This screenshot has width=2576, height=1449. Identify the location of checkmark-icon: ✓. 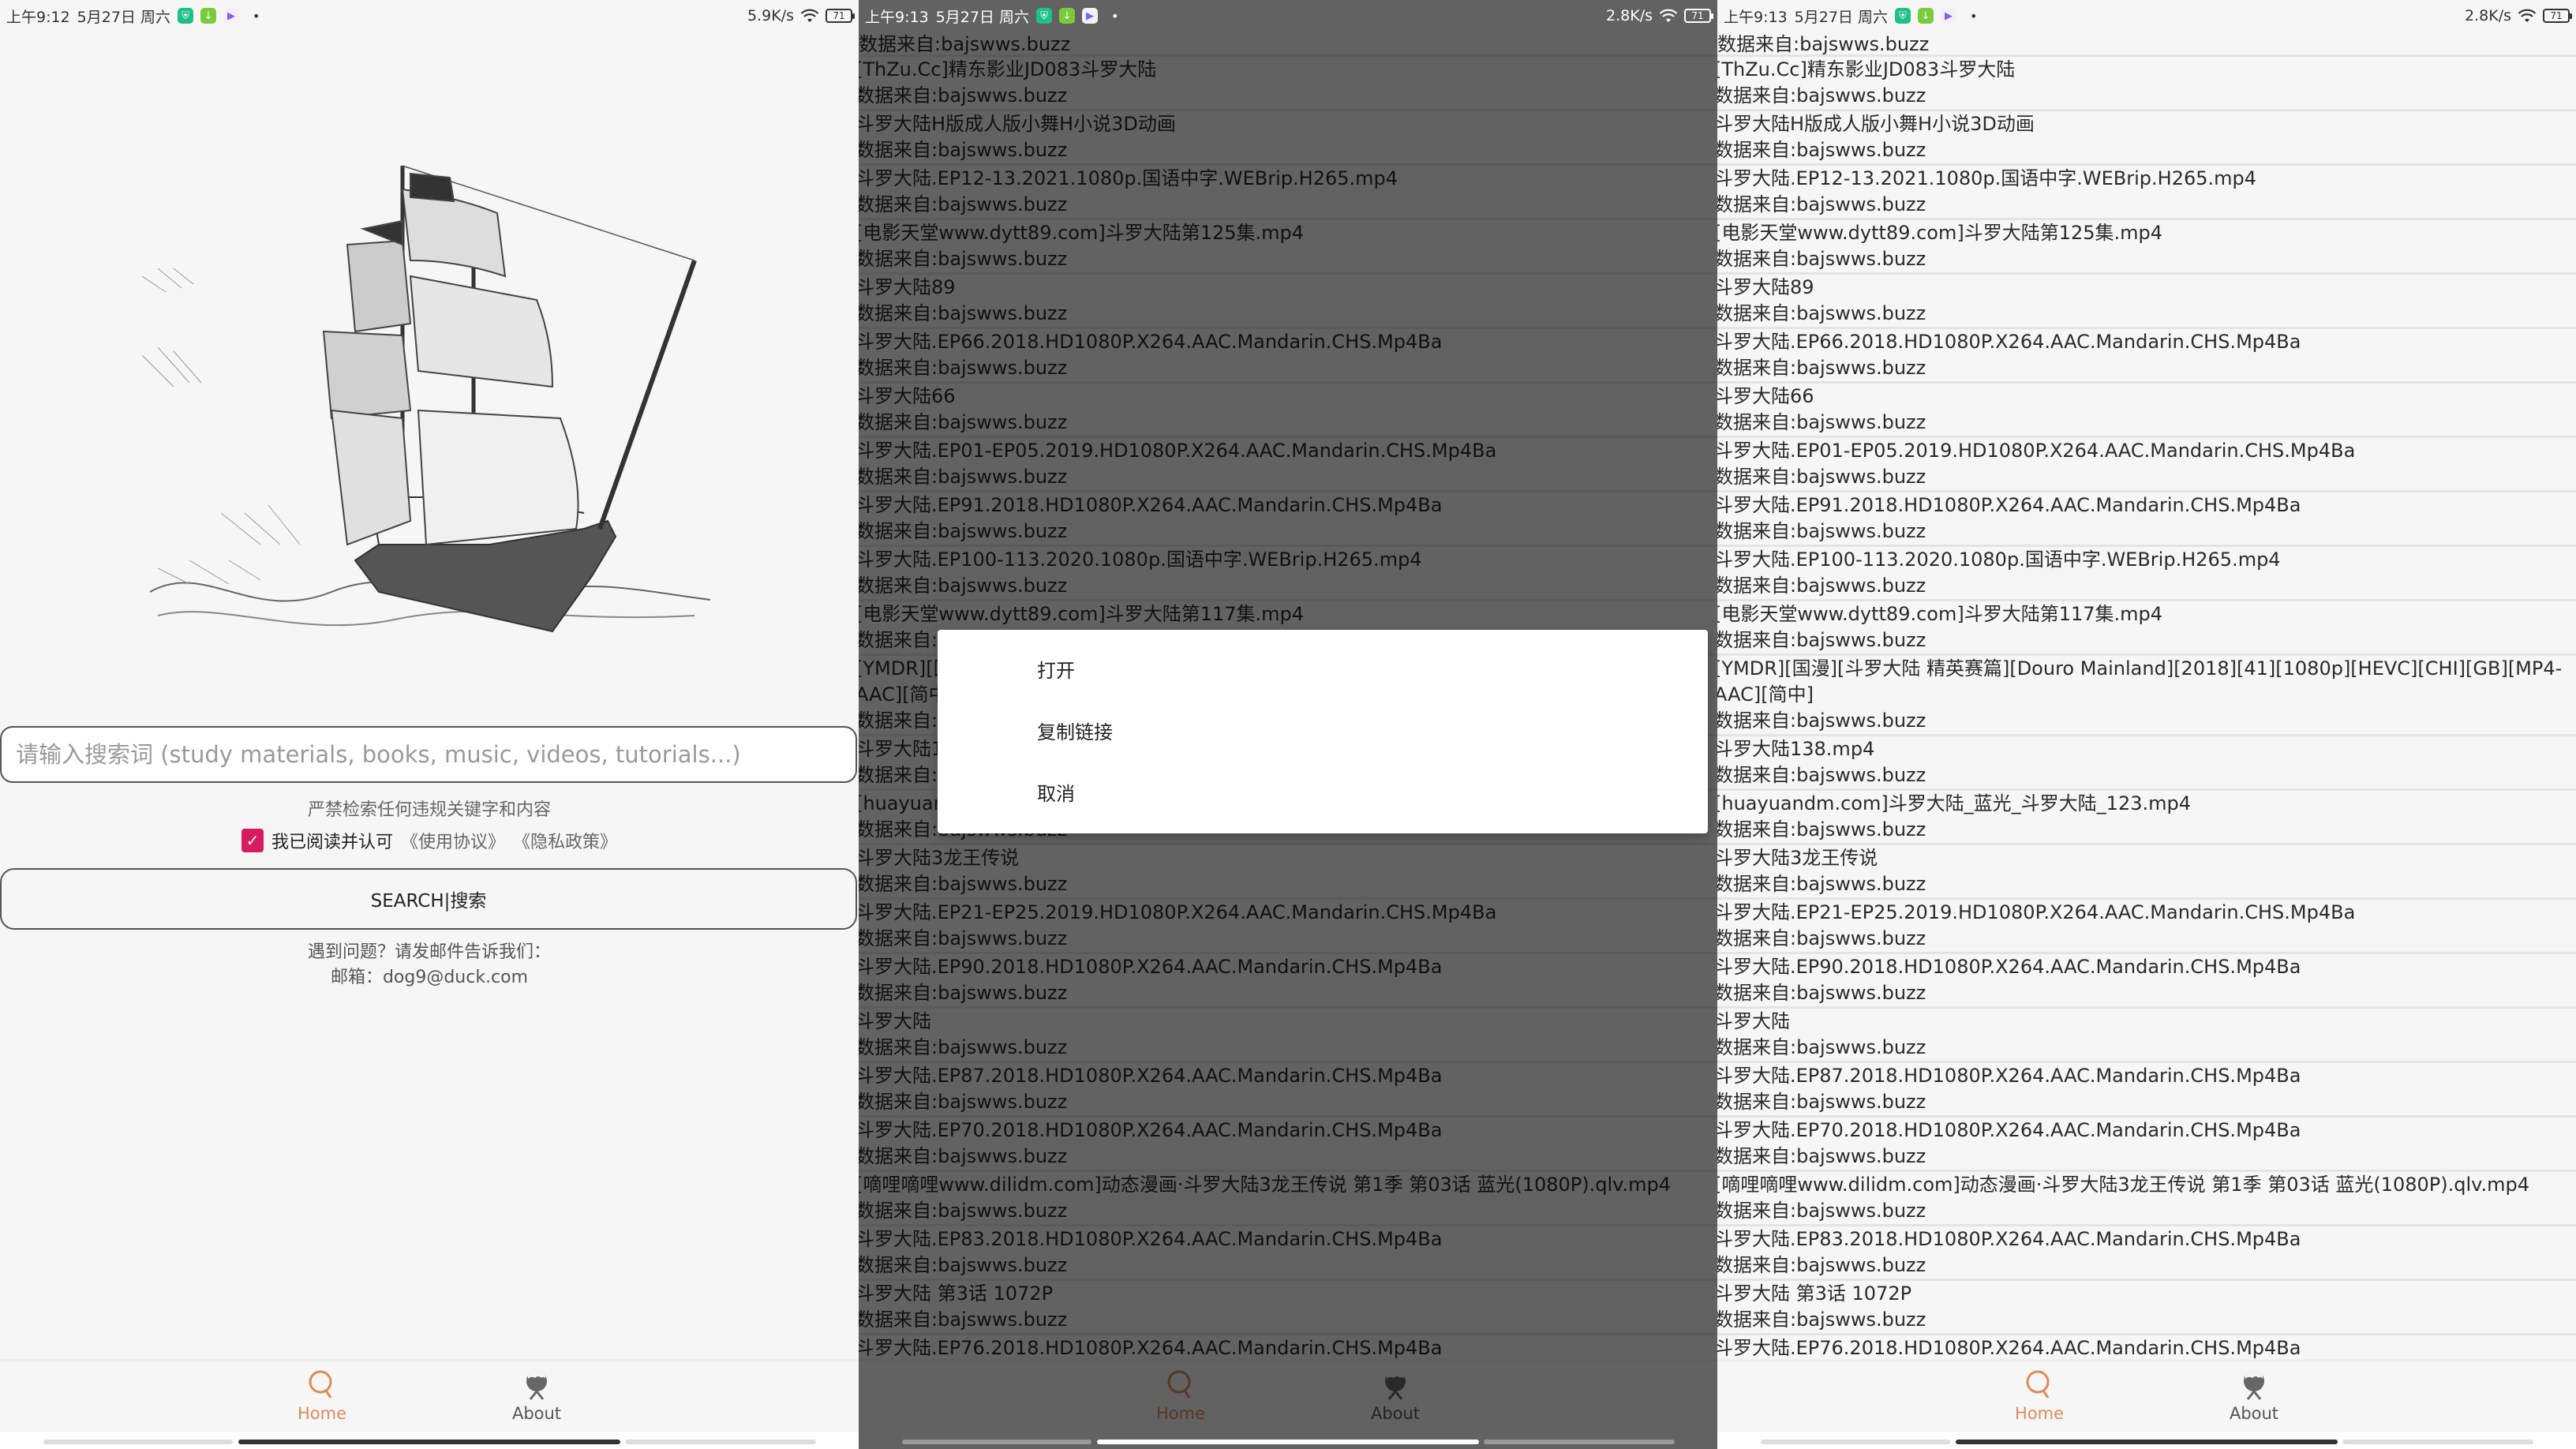
(252, 840).